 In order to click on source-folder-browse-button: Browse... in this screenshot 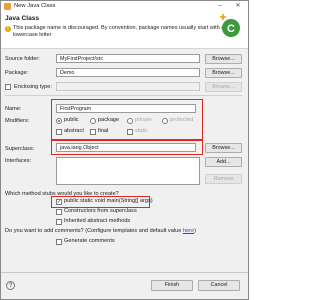, I will do `click(223, 59)`.